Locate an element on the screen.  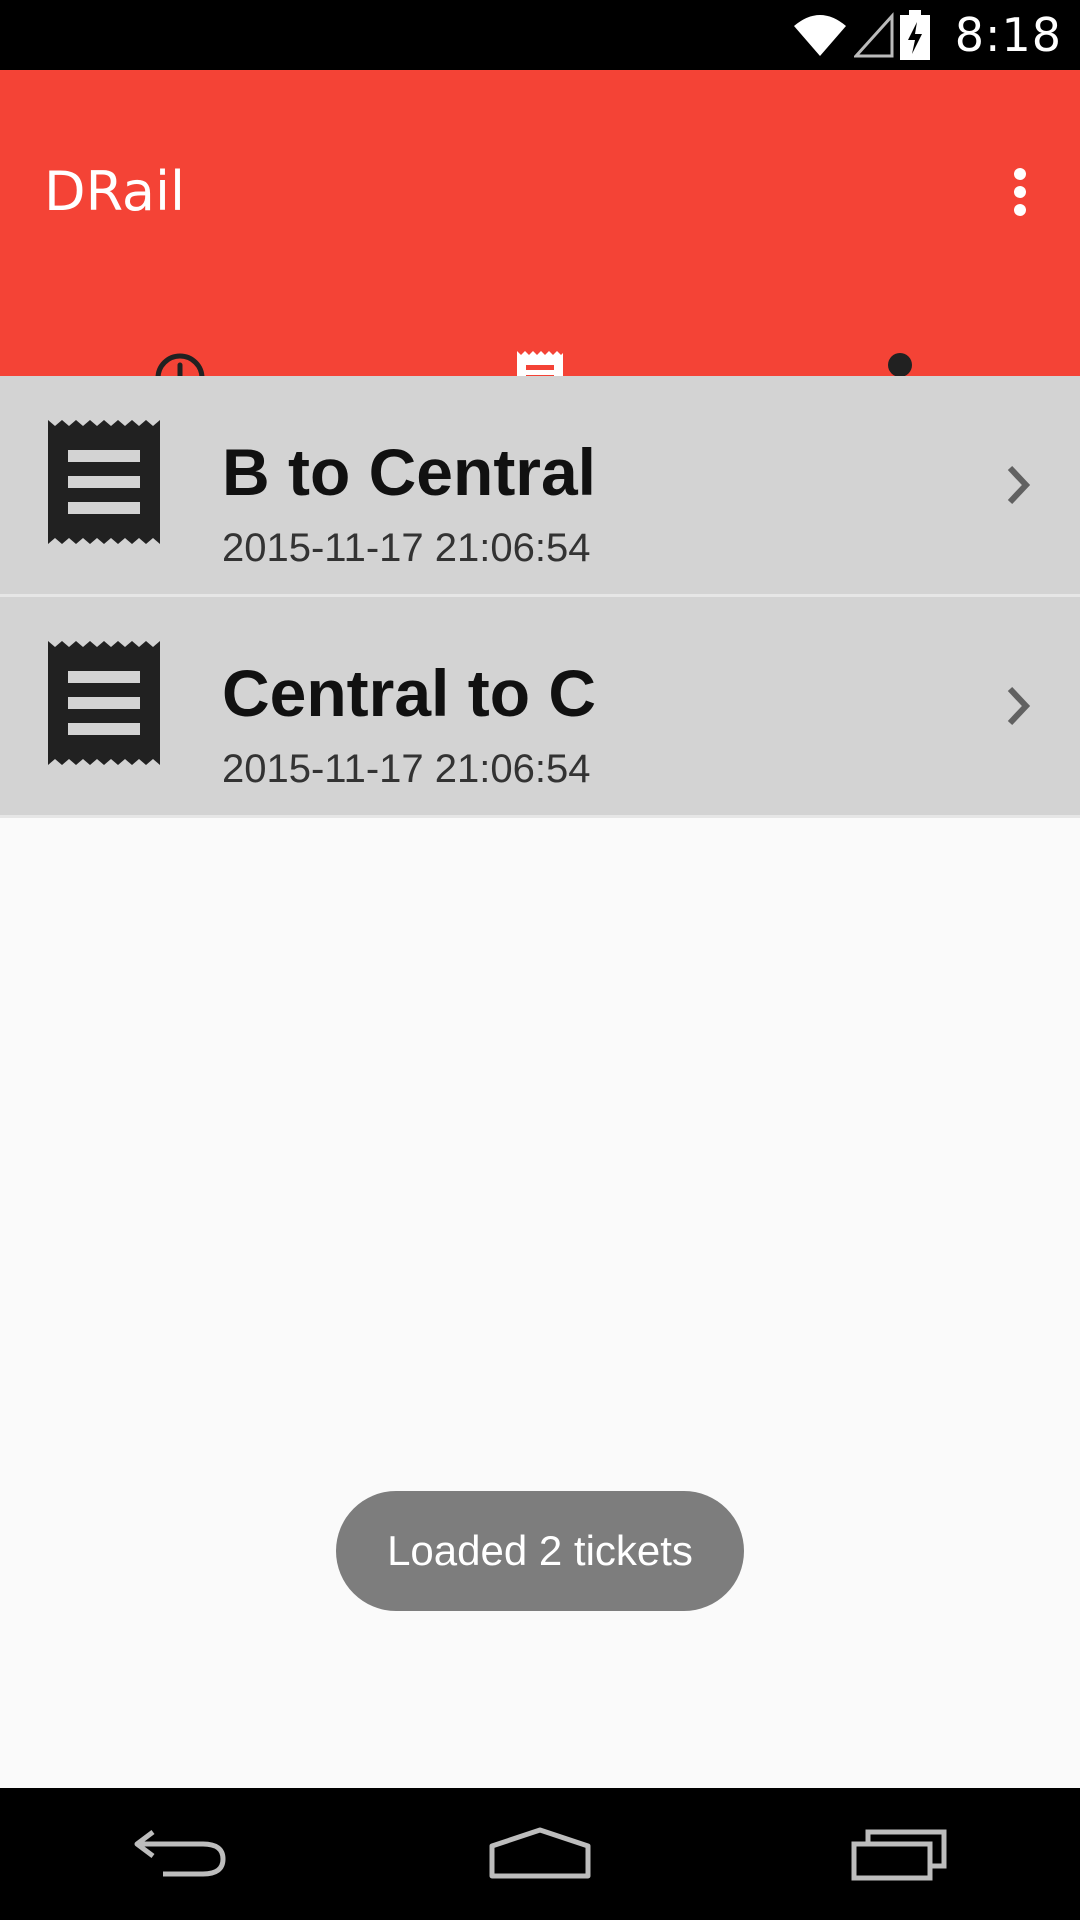
ticket-row: B to Central 2015-11-17 21:06:54 is located at coordinates (540, 486).